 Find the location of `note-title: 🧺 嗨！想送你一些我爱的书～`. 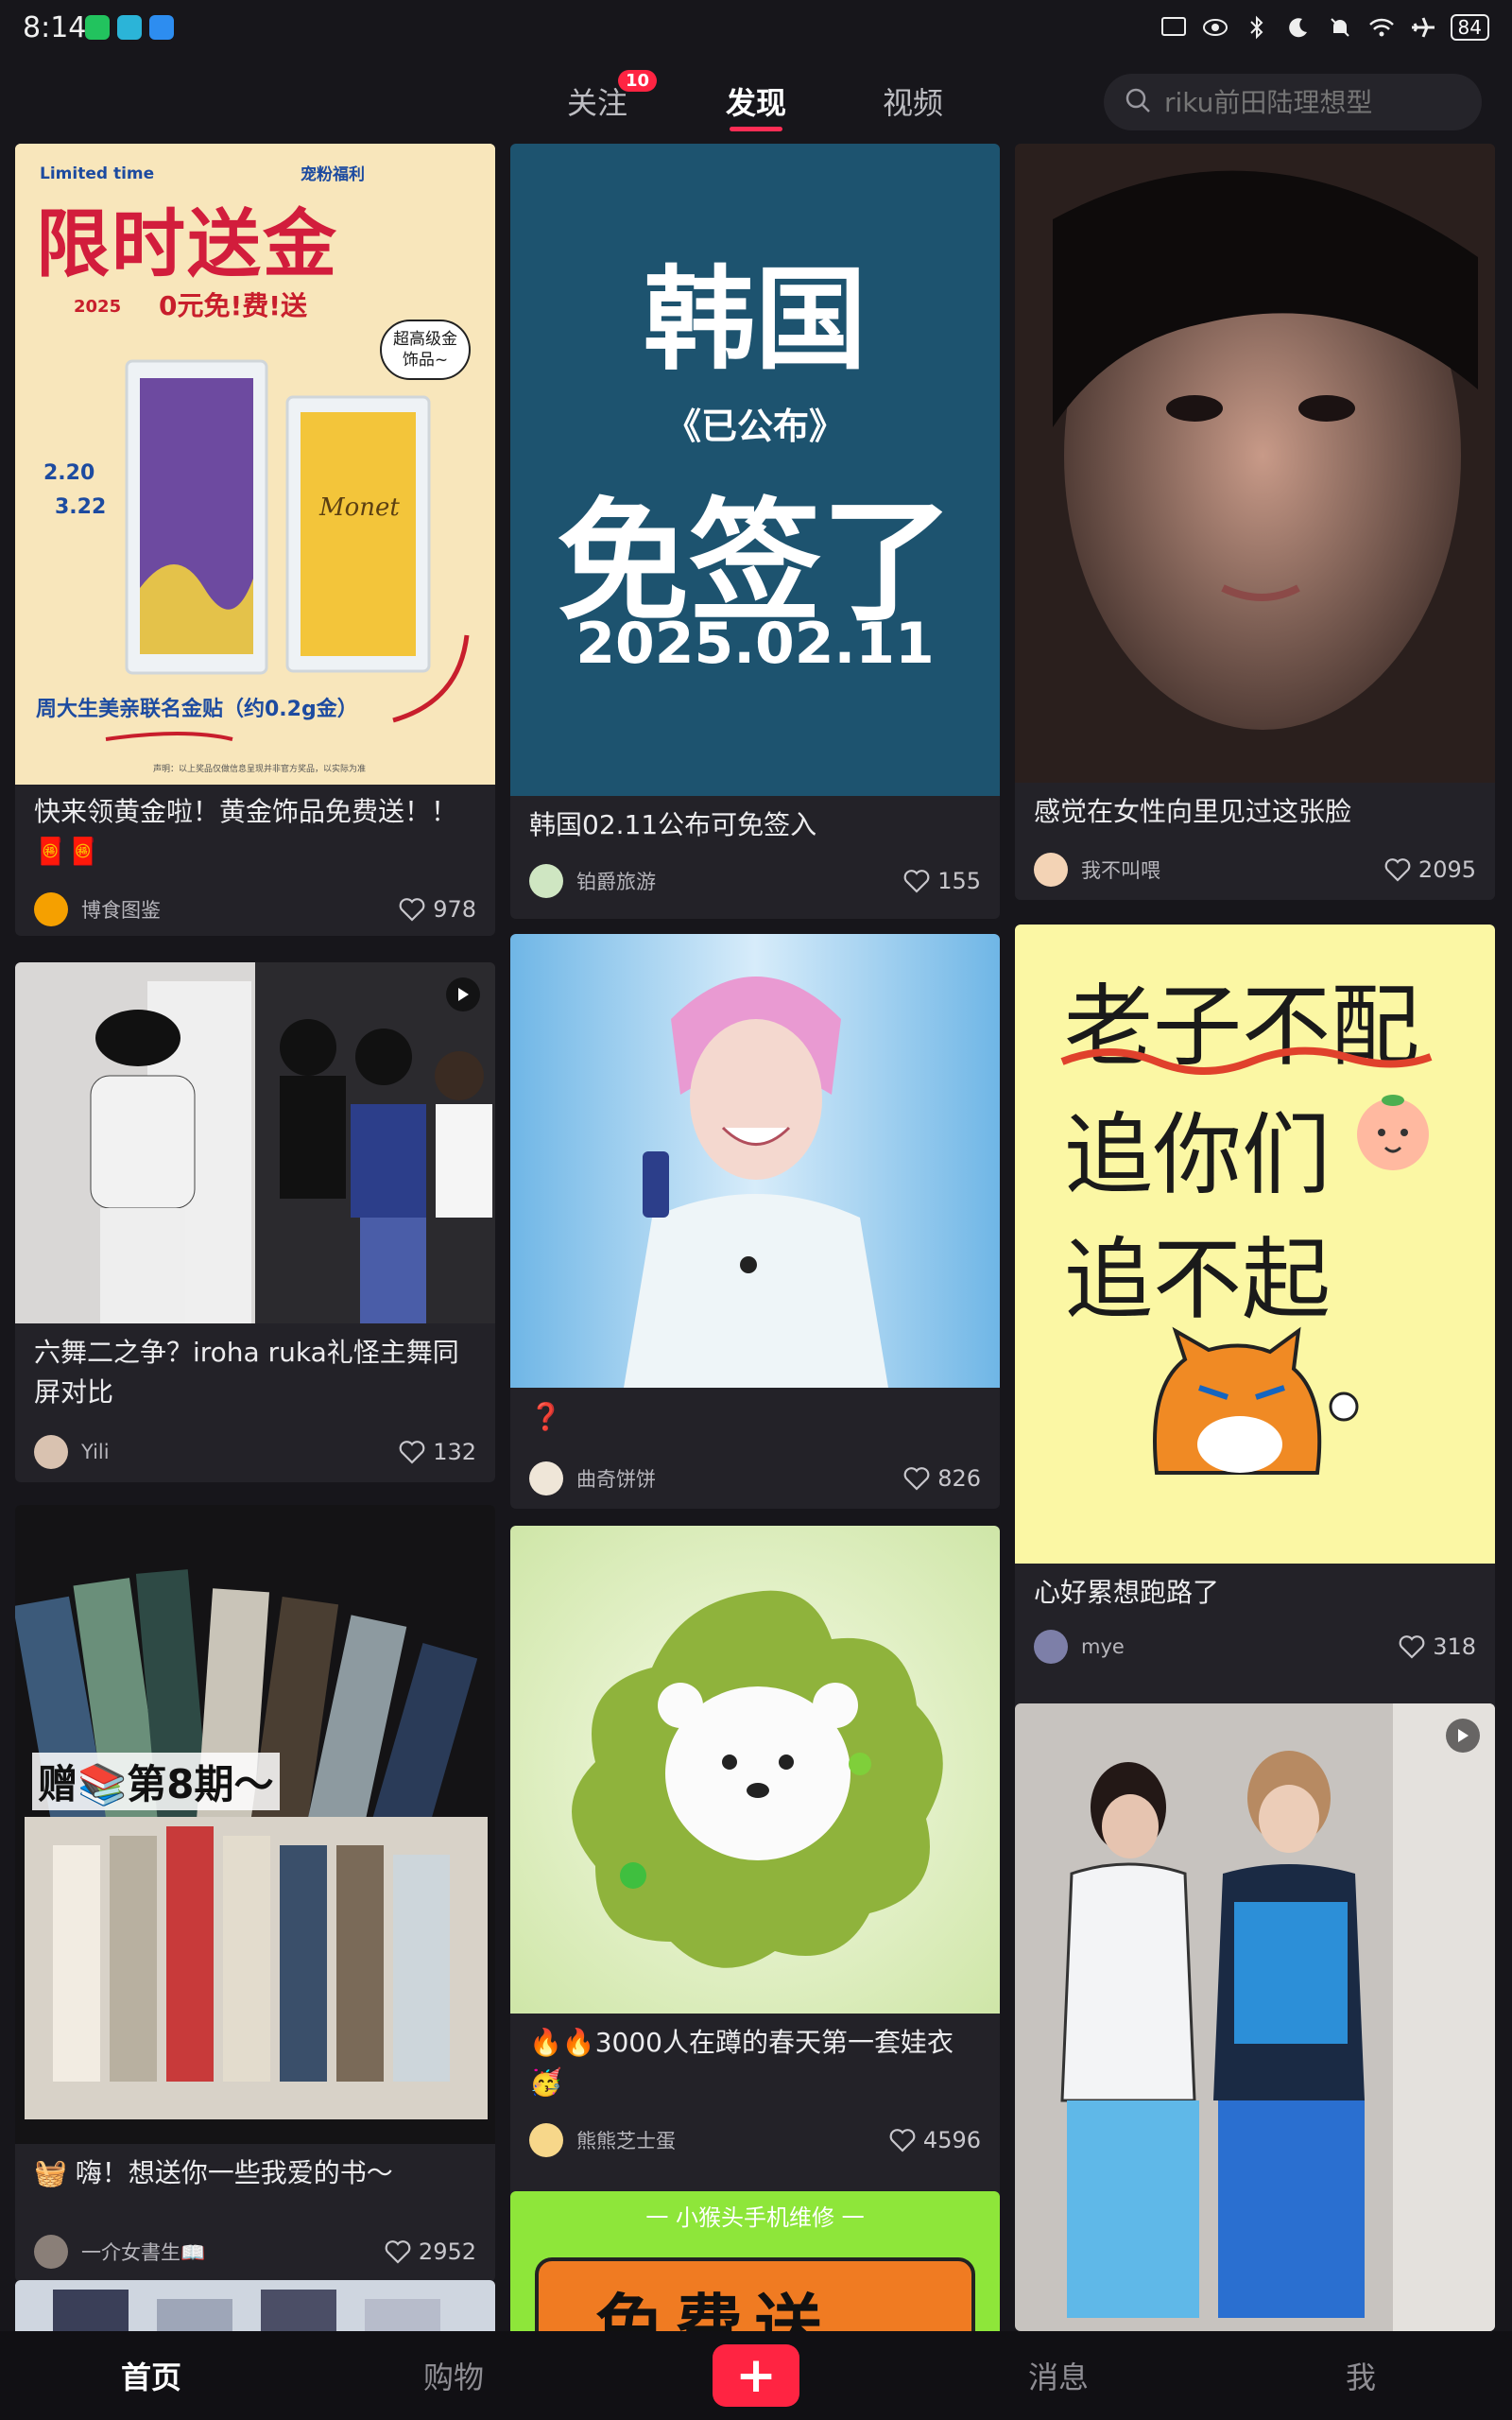

note-title: 🧺 嗨！想送你一些我爱的书～ is located at coordinates (213, 2173).